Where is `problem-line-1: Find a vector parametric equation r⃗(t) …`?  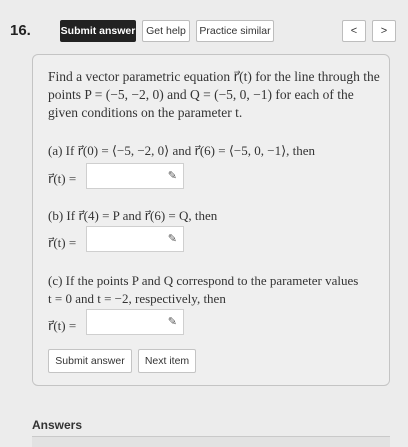
problem-line-1: Find a vector parametric equation r⃗(t) … is located at coordinates (214, 76).